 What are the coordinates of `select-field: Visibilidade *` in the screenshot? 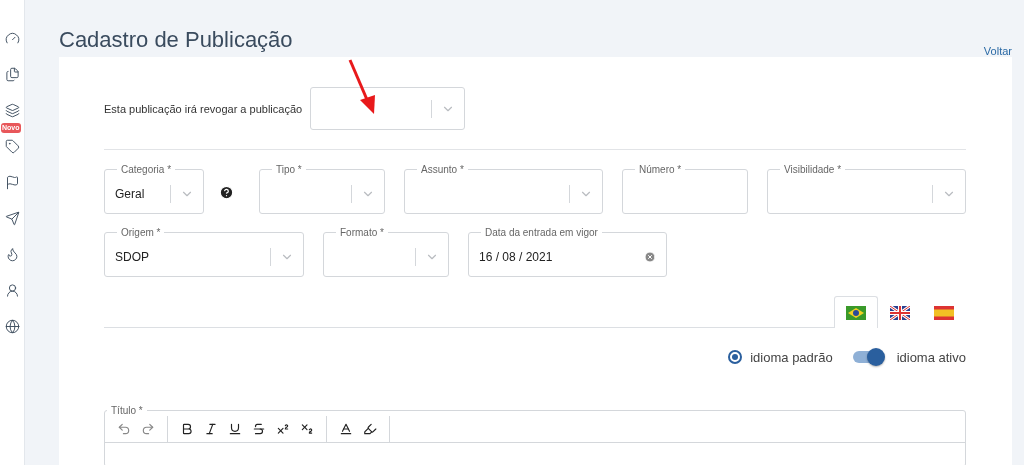 It's located at (866, 189).